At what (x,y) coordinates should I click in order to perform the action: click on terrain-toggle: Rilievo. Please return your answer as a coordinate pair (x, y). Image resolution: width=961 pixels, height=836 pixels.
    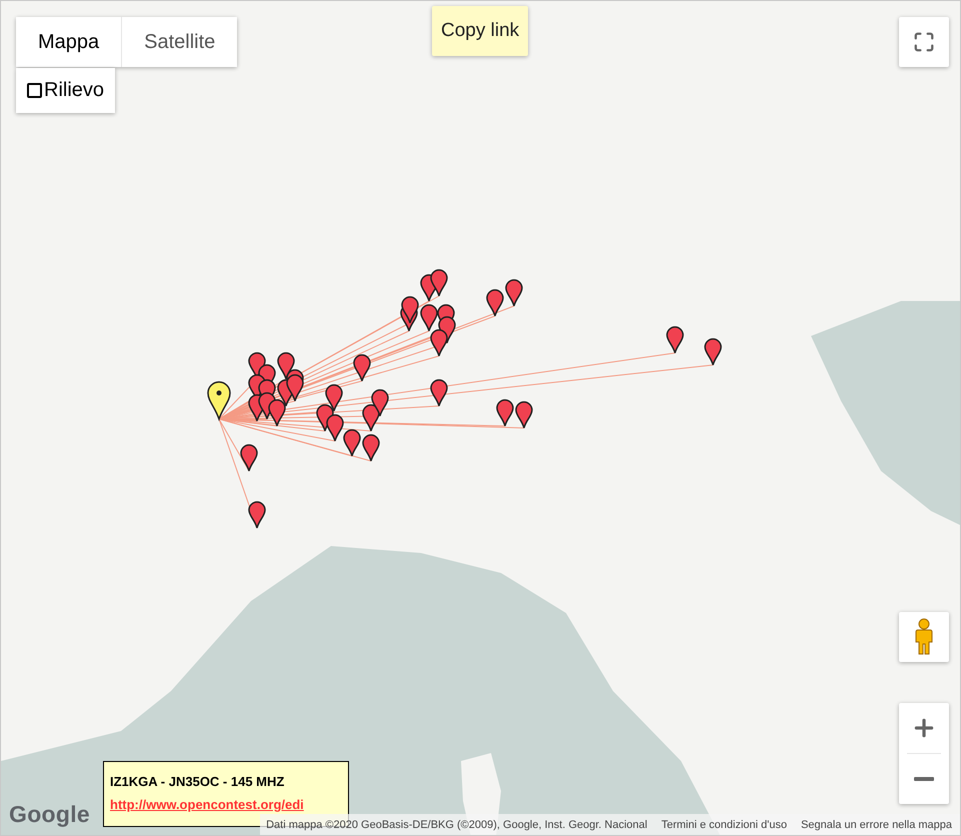
    Looking at the image, I should click on (66, 90).